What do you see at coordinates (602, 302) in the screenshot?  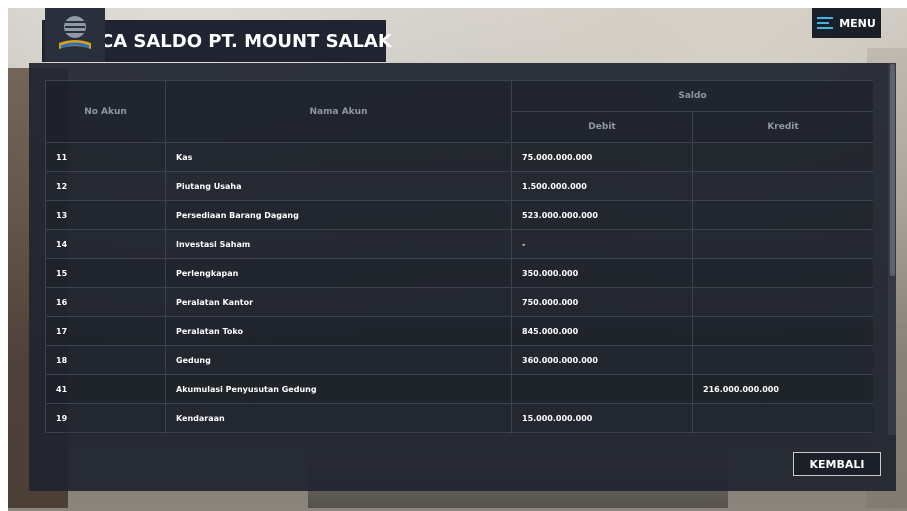 I see `cell-debit: 750.000.000` at bounding box center [602, 302].